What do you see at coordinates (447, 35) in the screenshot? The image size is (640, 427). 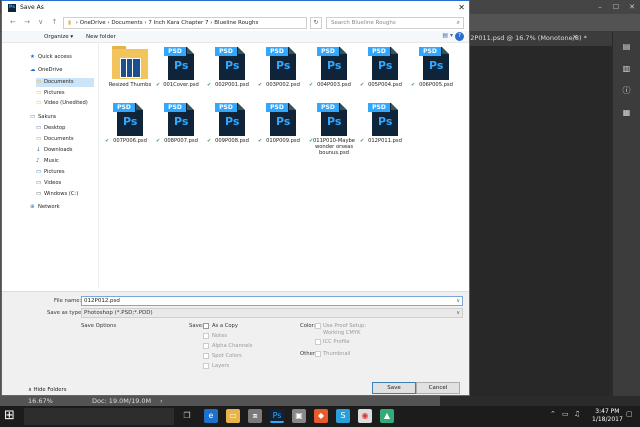 I see `view-options-icon: ▤ ▾` at bounding box center [447, 35].